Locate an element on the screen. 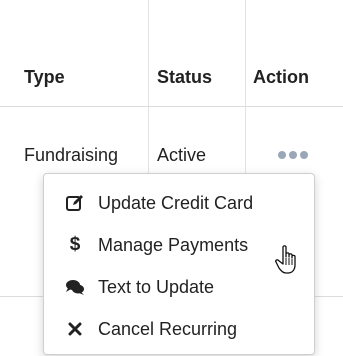 The image size is (343, 356). menu-item-cancel-recurring: Cancel Recurring is located at coordinates (179, 329).